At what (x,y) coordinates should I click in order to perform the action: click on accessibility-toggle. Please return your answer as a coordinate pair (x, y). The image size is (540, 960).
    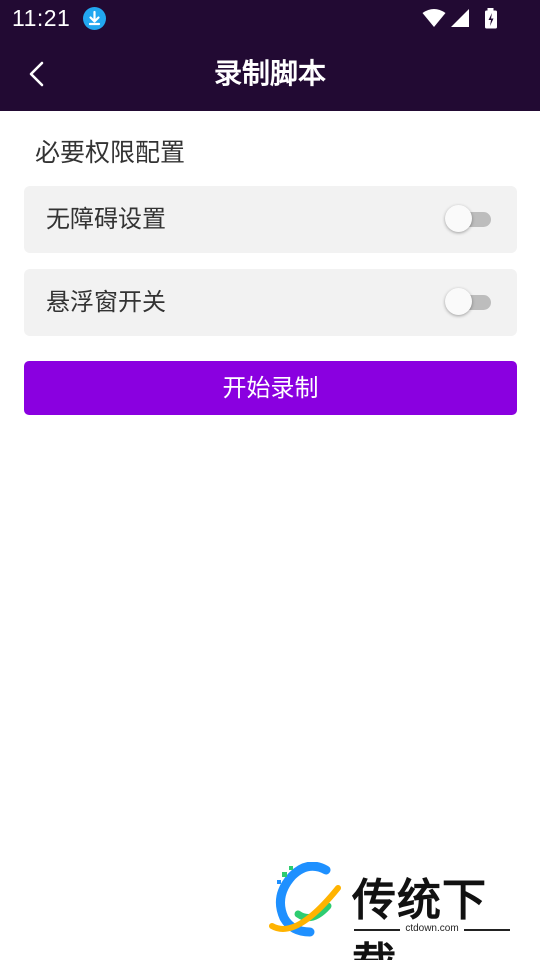
    Looking at the image, I should click on (468, 218).